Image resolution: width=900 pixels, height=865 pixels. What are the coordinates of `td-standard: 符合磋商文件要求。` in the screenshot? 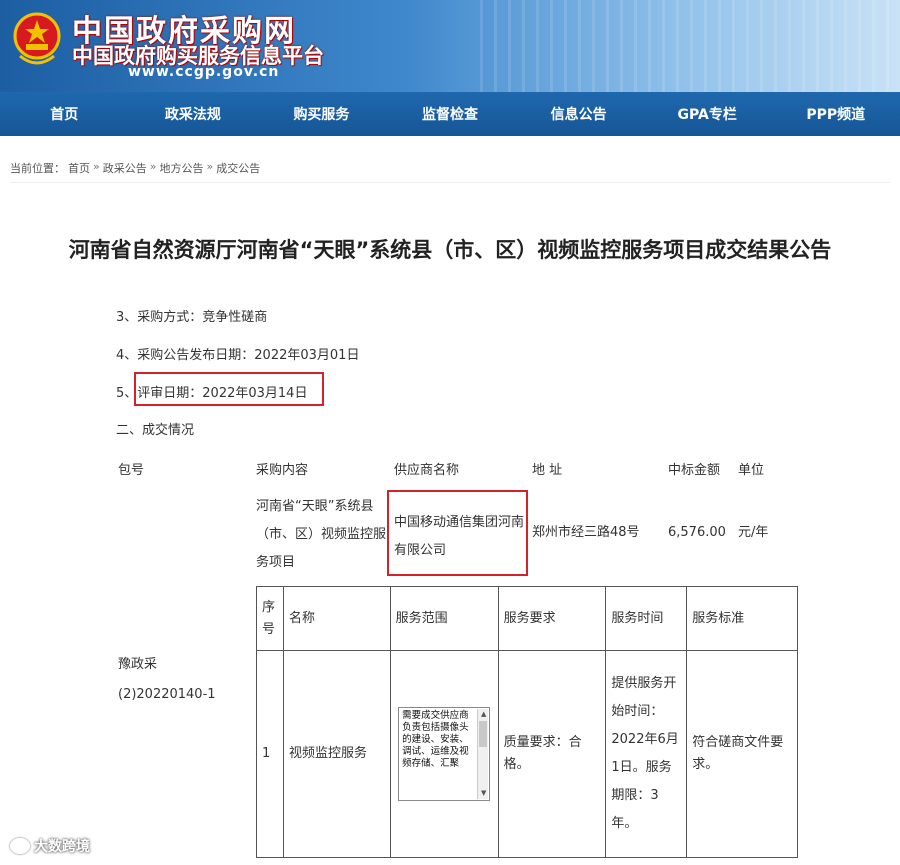 It's located at (742, 754).